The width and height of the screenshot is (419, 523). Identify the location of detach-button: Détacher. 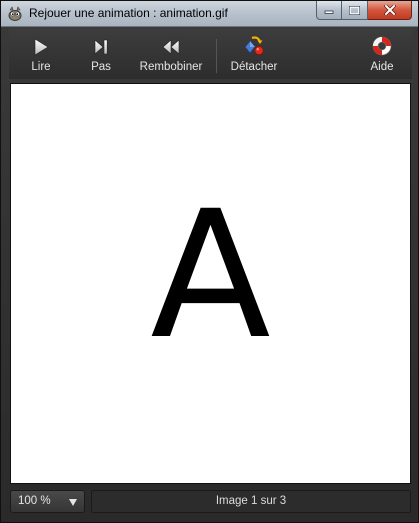
(254, 54).